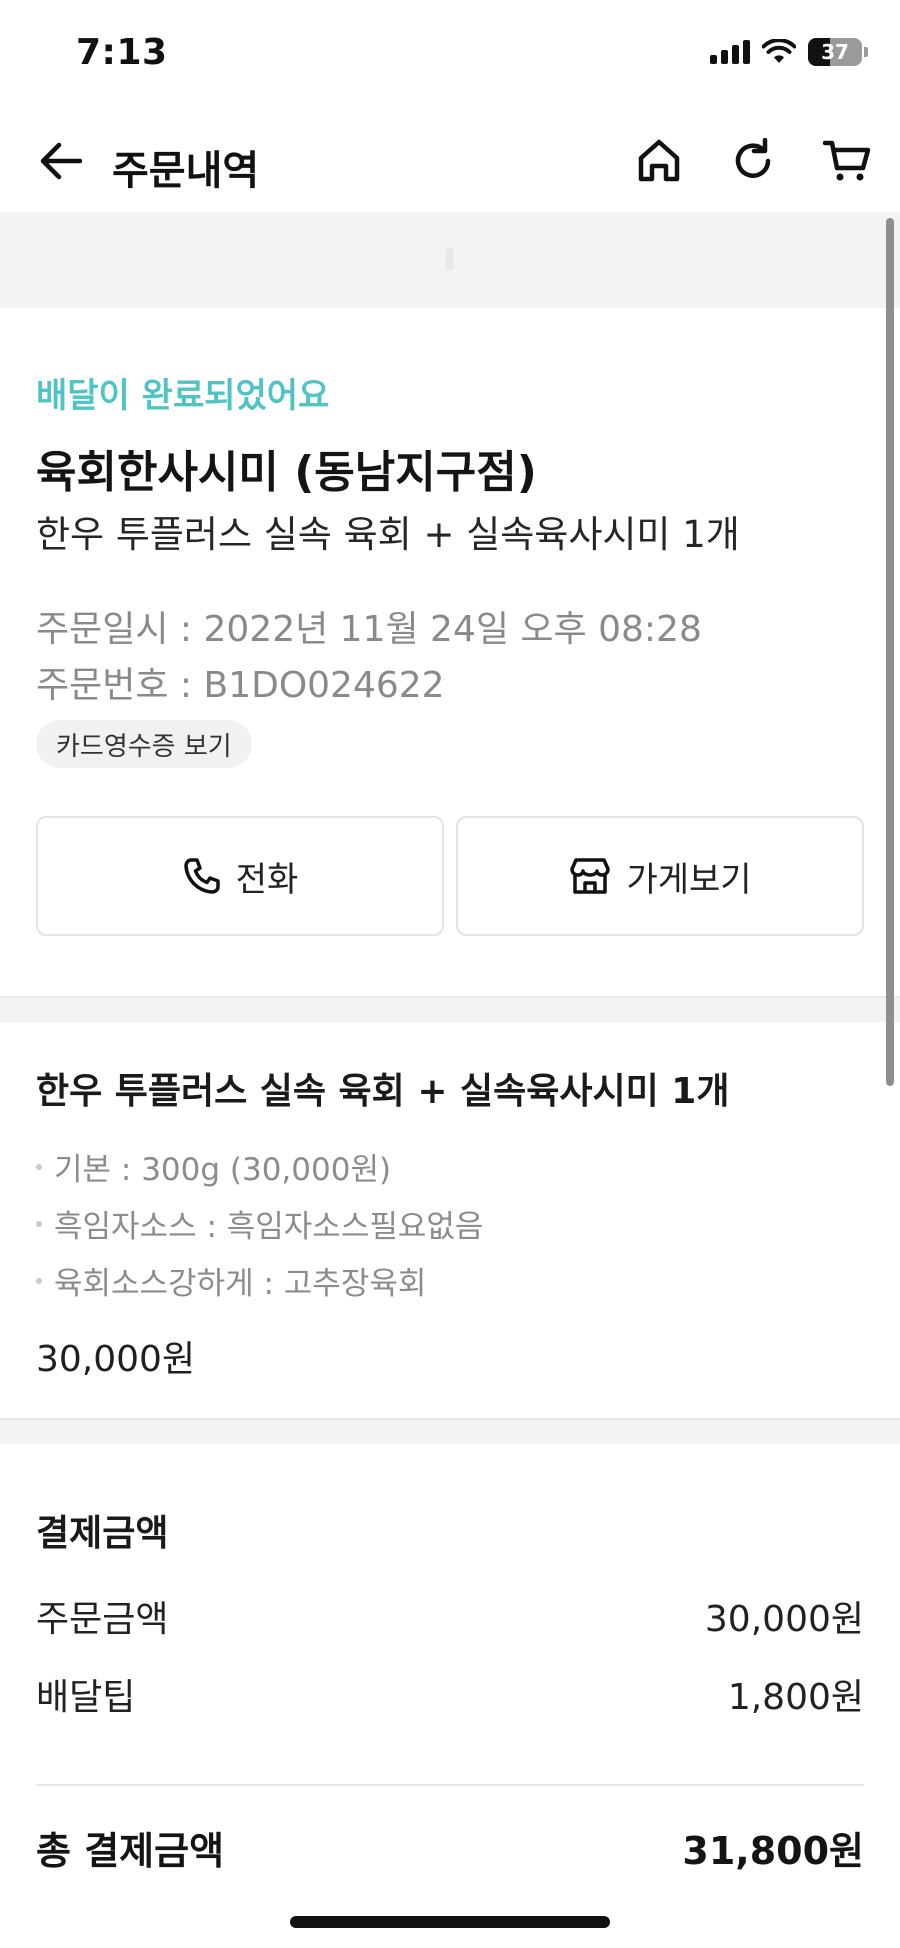 This screenshot has width=900, height=1948. I want to click on phone-icon, so click(201, 876).